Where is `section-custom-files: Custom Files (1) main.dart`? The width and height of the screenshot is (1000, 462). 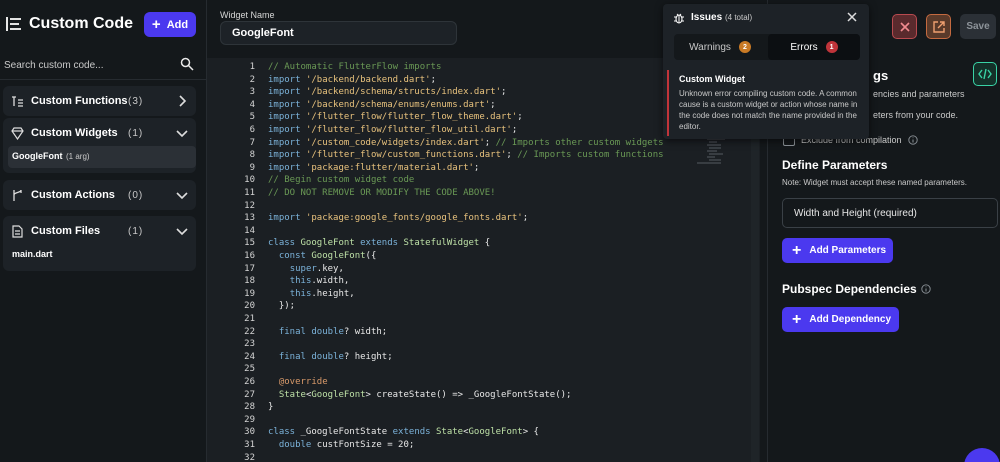 section-custom-files: Custom Files (1) main.dart is located at coordinates (99, 243).